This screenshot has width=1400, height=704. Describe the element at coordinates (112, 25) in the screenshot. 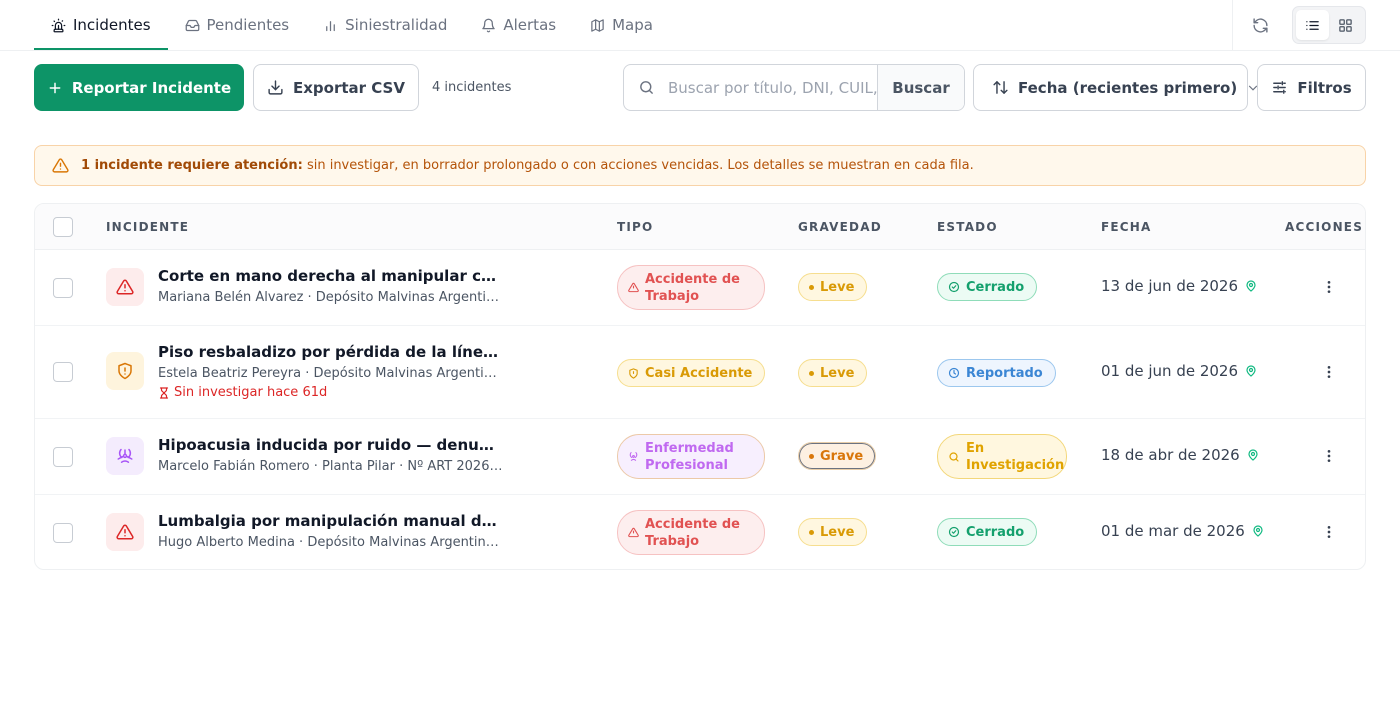

I see `tab-label: Incidentes` at that location.